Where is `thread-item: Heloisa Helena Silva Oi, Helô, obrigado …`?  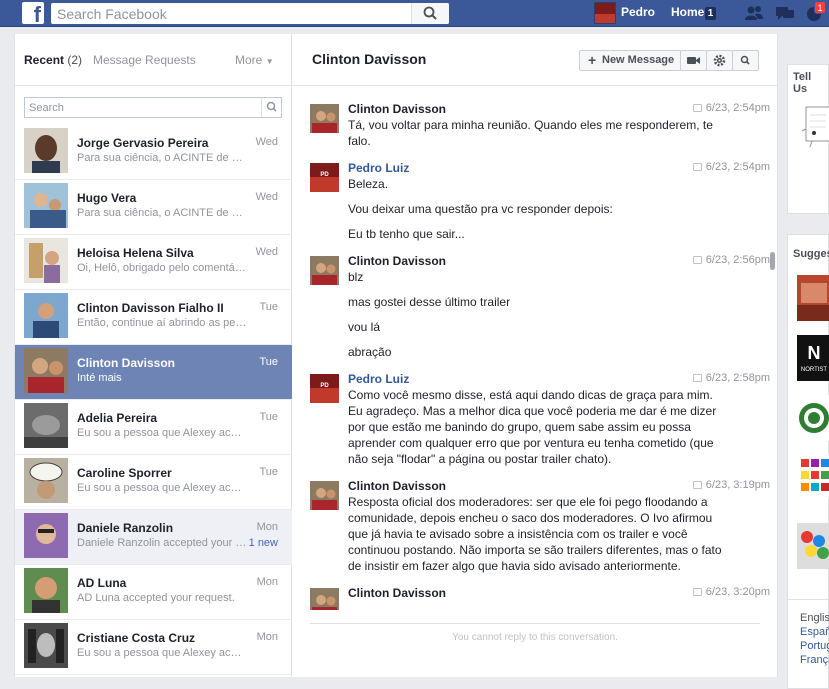
thread-item: Heloisa Helena Silva Oi, Helô, obrigado … is located at coordinates (153, 262).